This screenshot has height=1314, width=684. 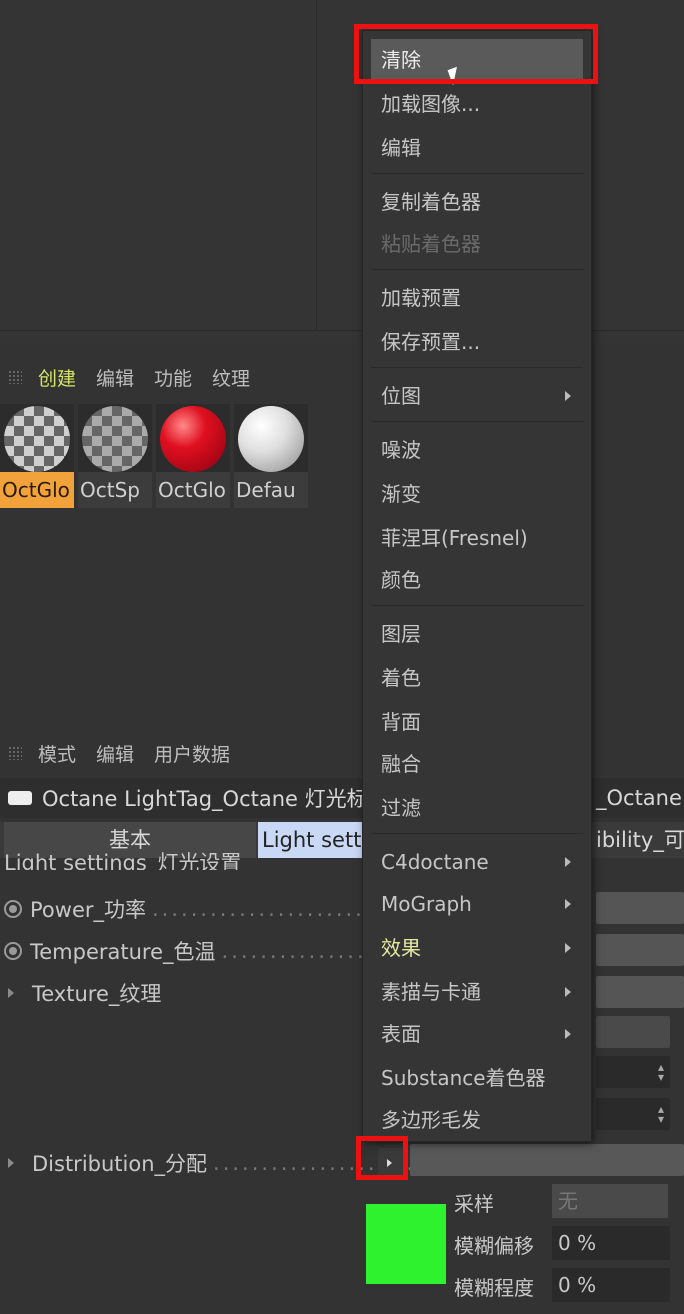 I want to click on menu-item-label: 表面, so click(x=401, y=1034).